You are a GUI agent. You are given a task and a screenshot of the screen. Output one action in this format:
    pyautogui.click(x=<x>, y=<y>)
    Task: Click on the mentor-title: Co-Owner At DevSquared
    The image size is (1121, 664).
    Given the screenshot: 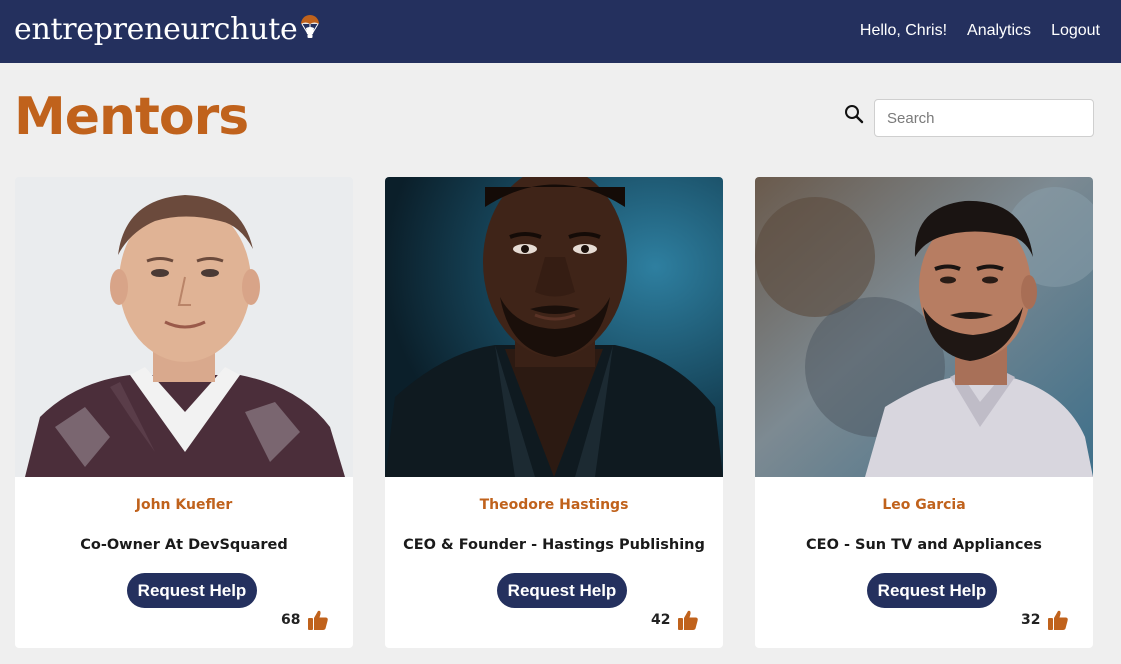 What is the action you would take?
    pyautogui.click(x=184, y=545)
    